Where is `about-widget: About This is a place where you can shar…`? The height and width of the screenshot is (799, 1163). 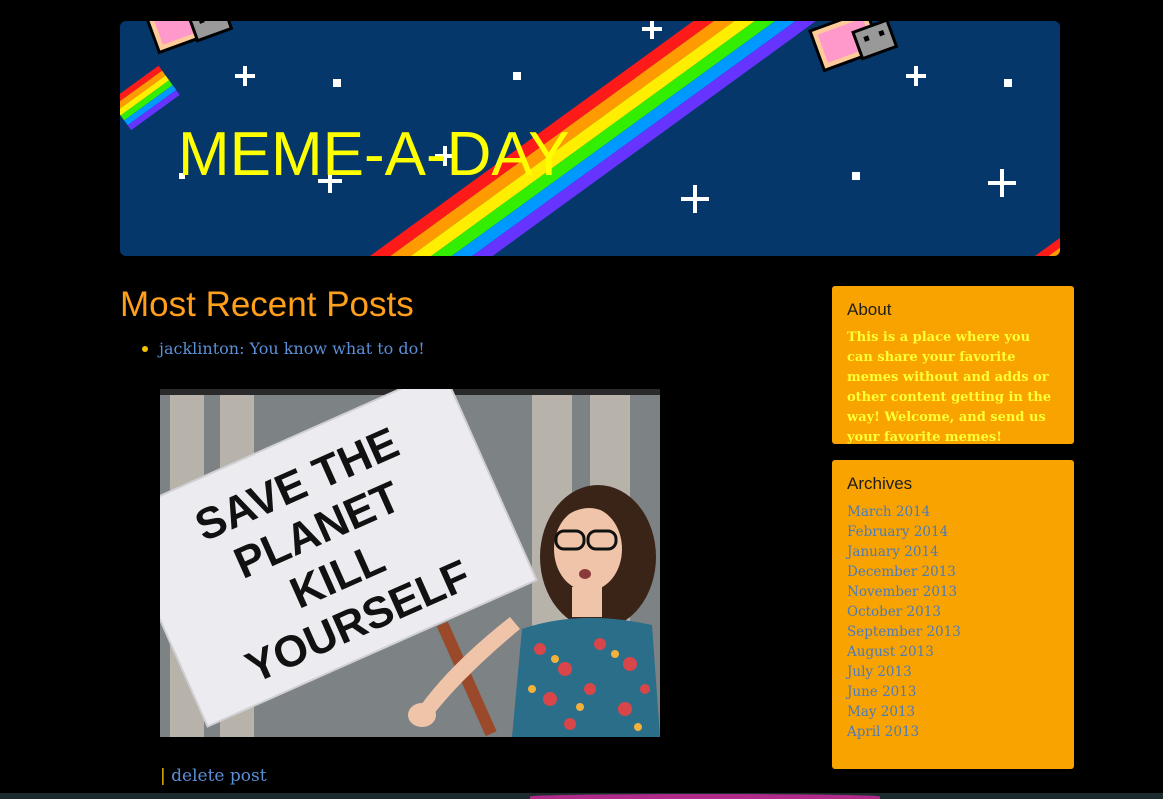 about-widget: About This is a place where you can shar… is located at coordinates (953, 365).